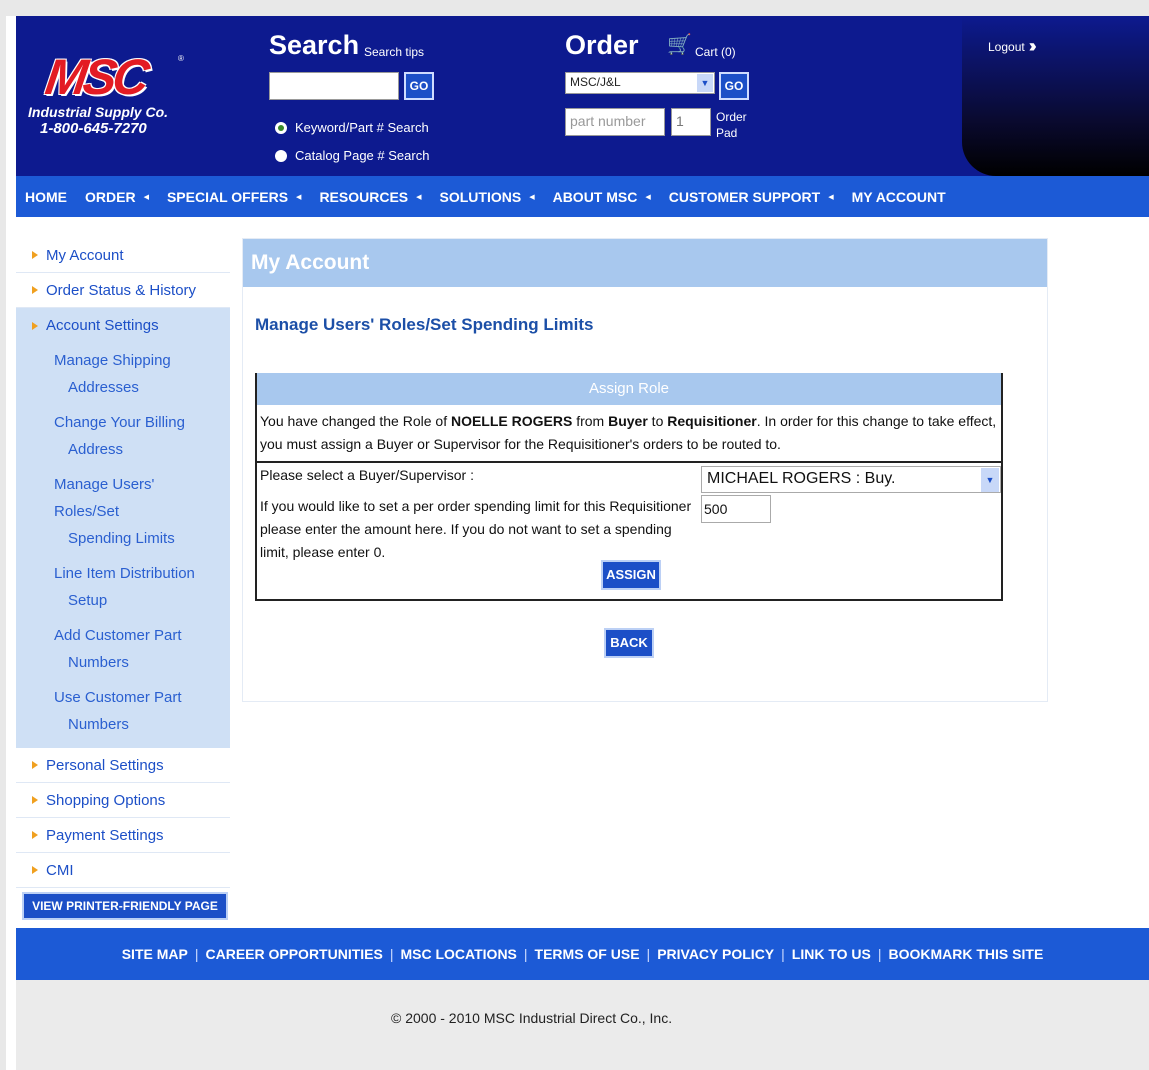 Image resolution: width=1149 pixels, height=1070 pixels. I want to click on search-go-button: GO, so click(419, 86).